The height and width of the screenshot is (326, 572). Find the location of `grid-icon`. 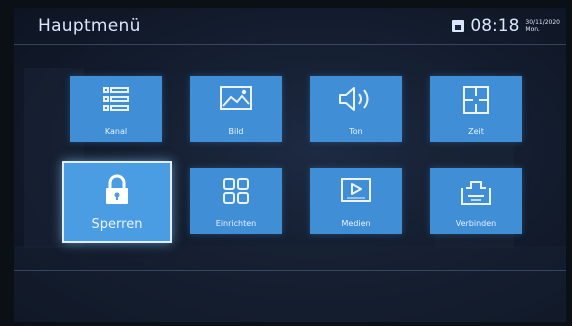

grid-icon is located at coordinates (236, 193).